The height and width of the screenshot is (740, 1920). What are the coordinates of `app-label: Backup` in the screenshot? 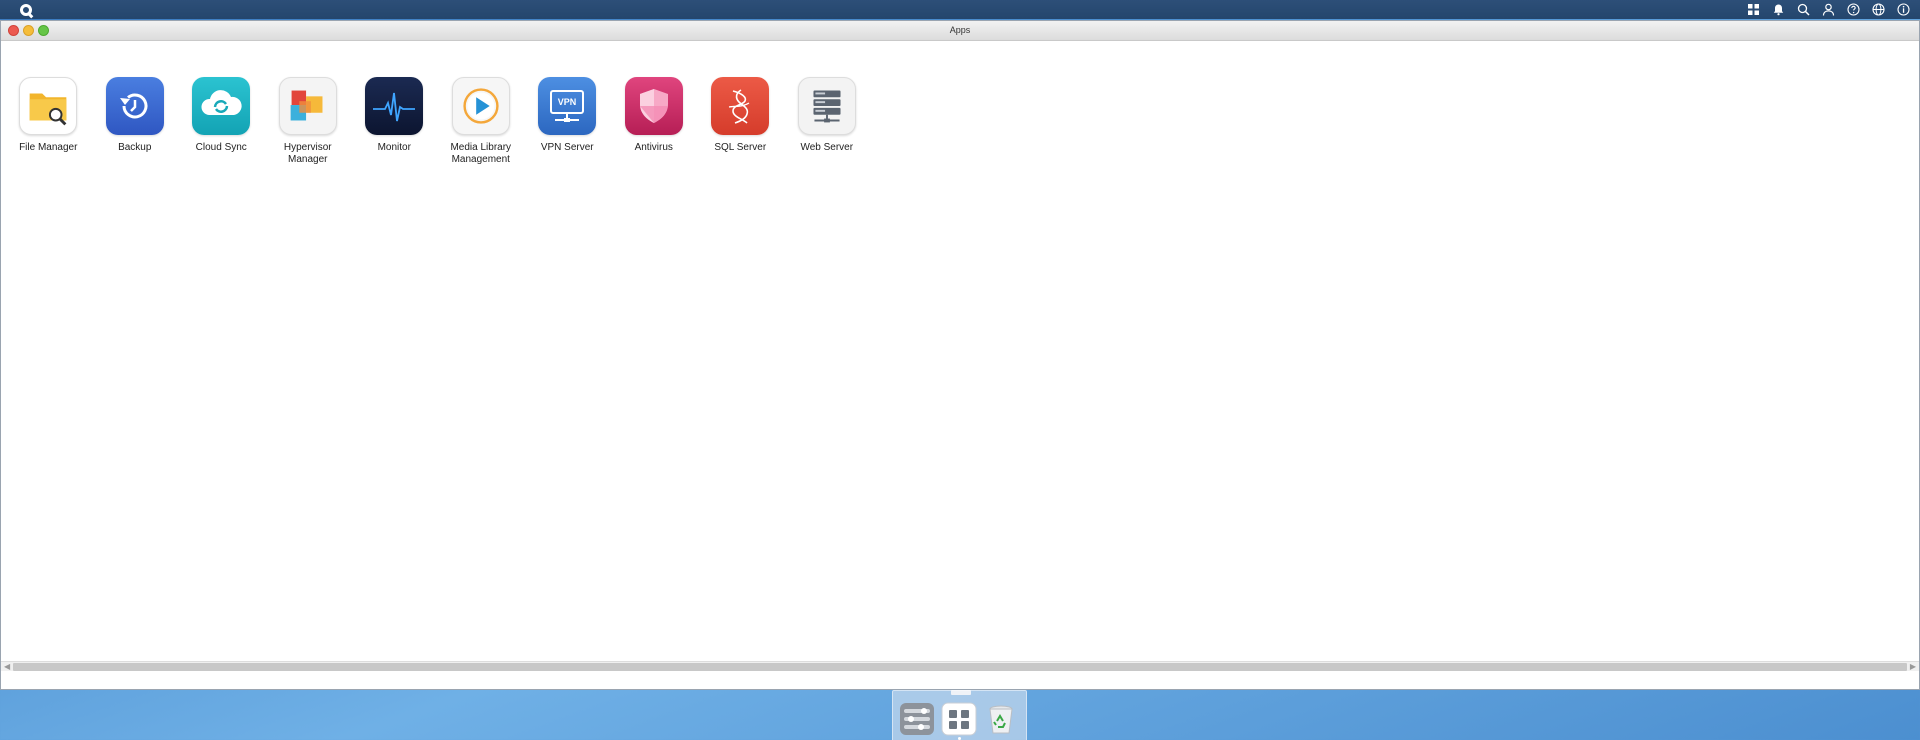 It's located at (135, 147).